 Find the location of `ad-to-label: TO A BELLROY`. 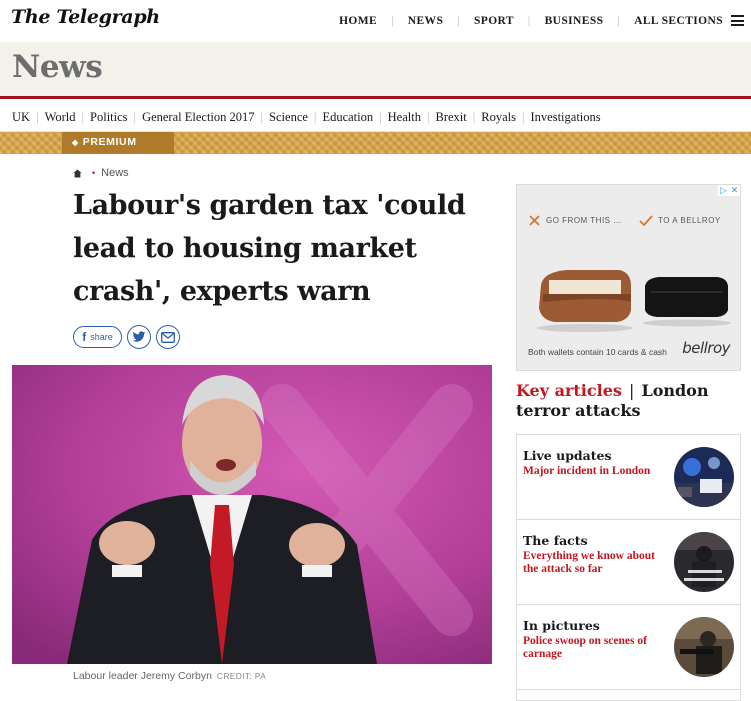

ad-to-label: TO A BELLROY is located at coordinates (680, 220).